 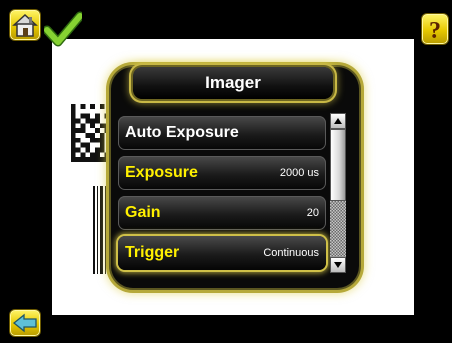 What do you see at coordinates (299, 173) in the screenshot?
I see `menu-item-value: 2000 us` at bounding box center [299, 173].